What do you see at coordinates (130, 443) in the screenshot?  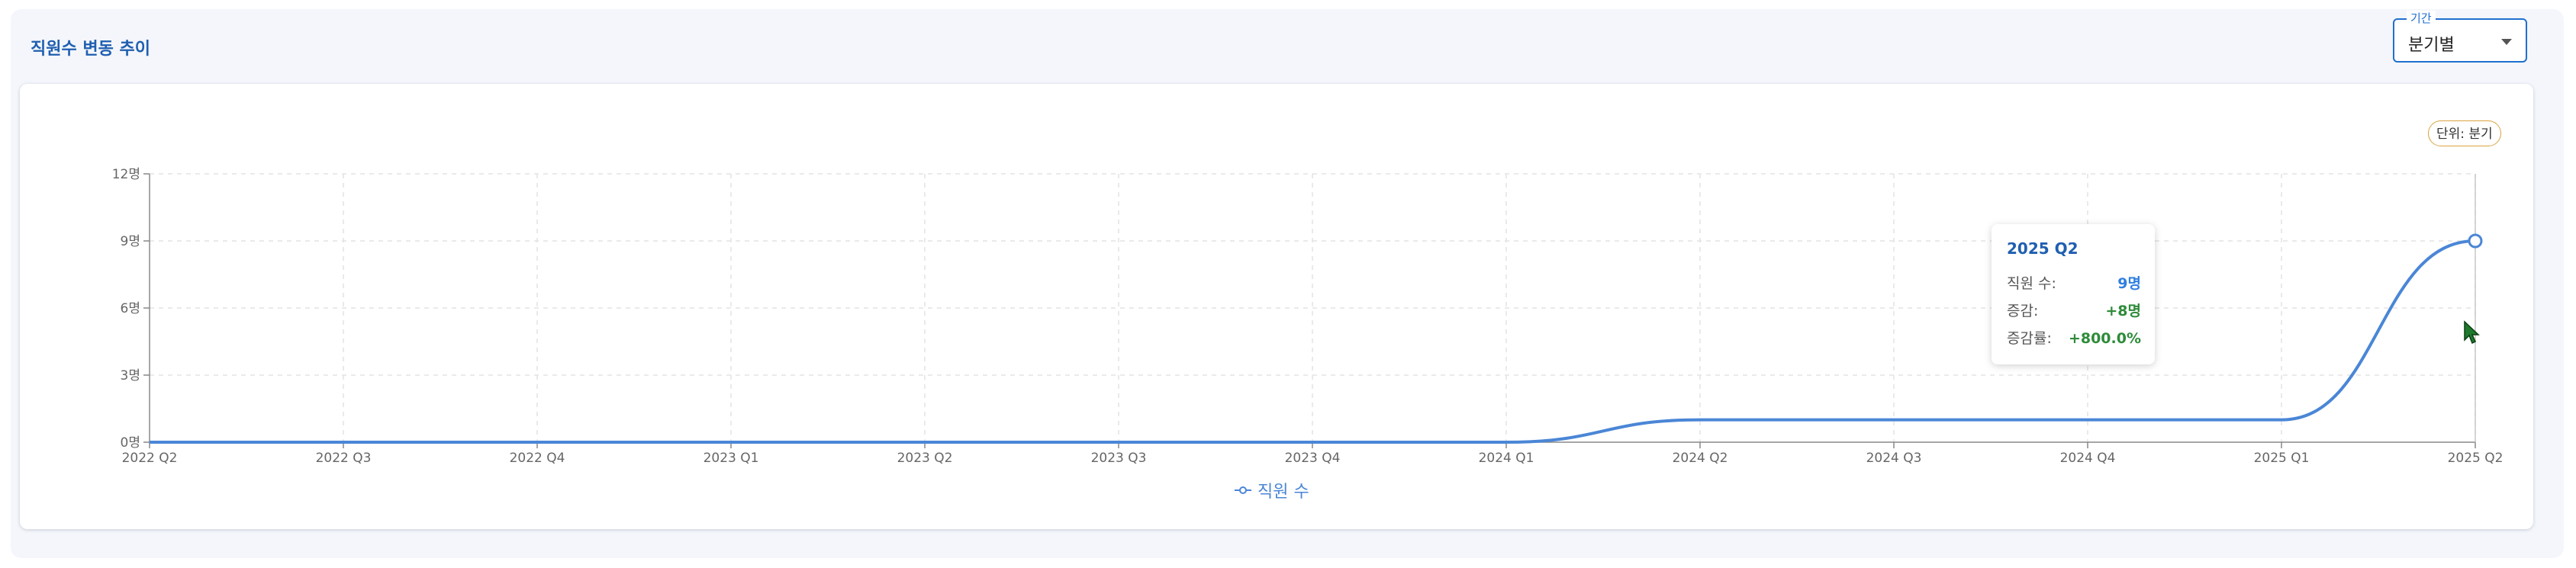 I see `y-tick-label: 0명` at bounding box center [130, 443].